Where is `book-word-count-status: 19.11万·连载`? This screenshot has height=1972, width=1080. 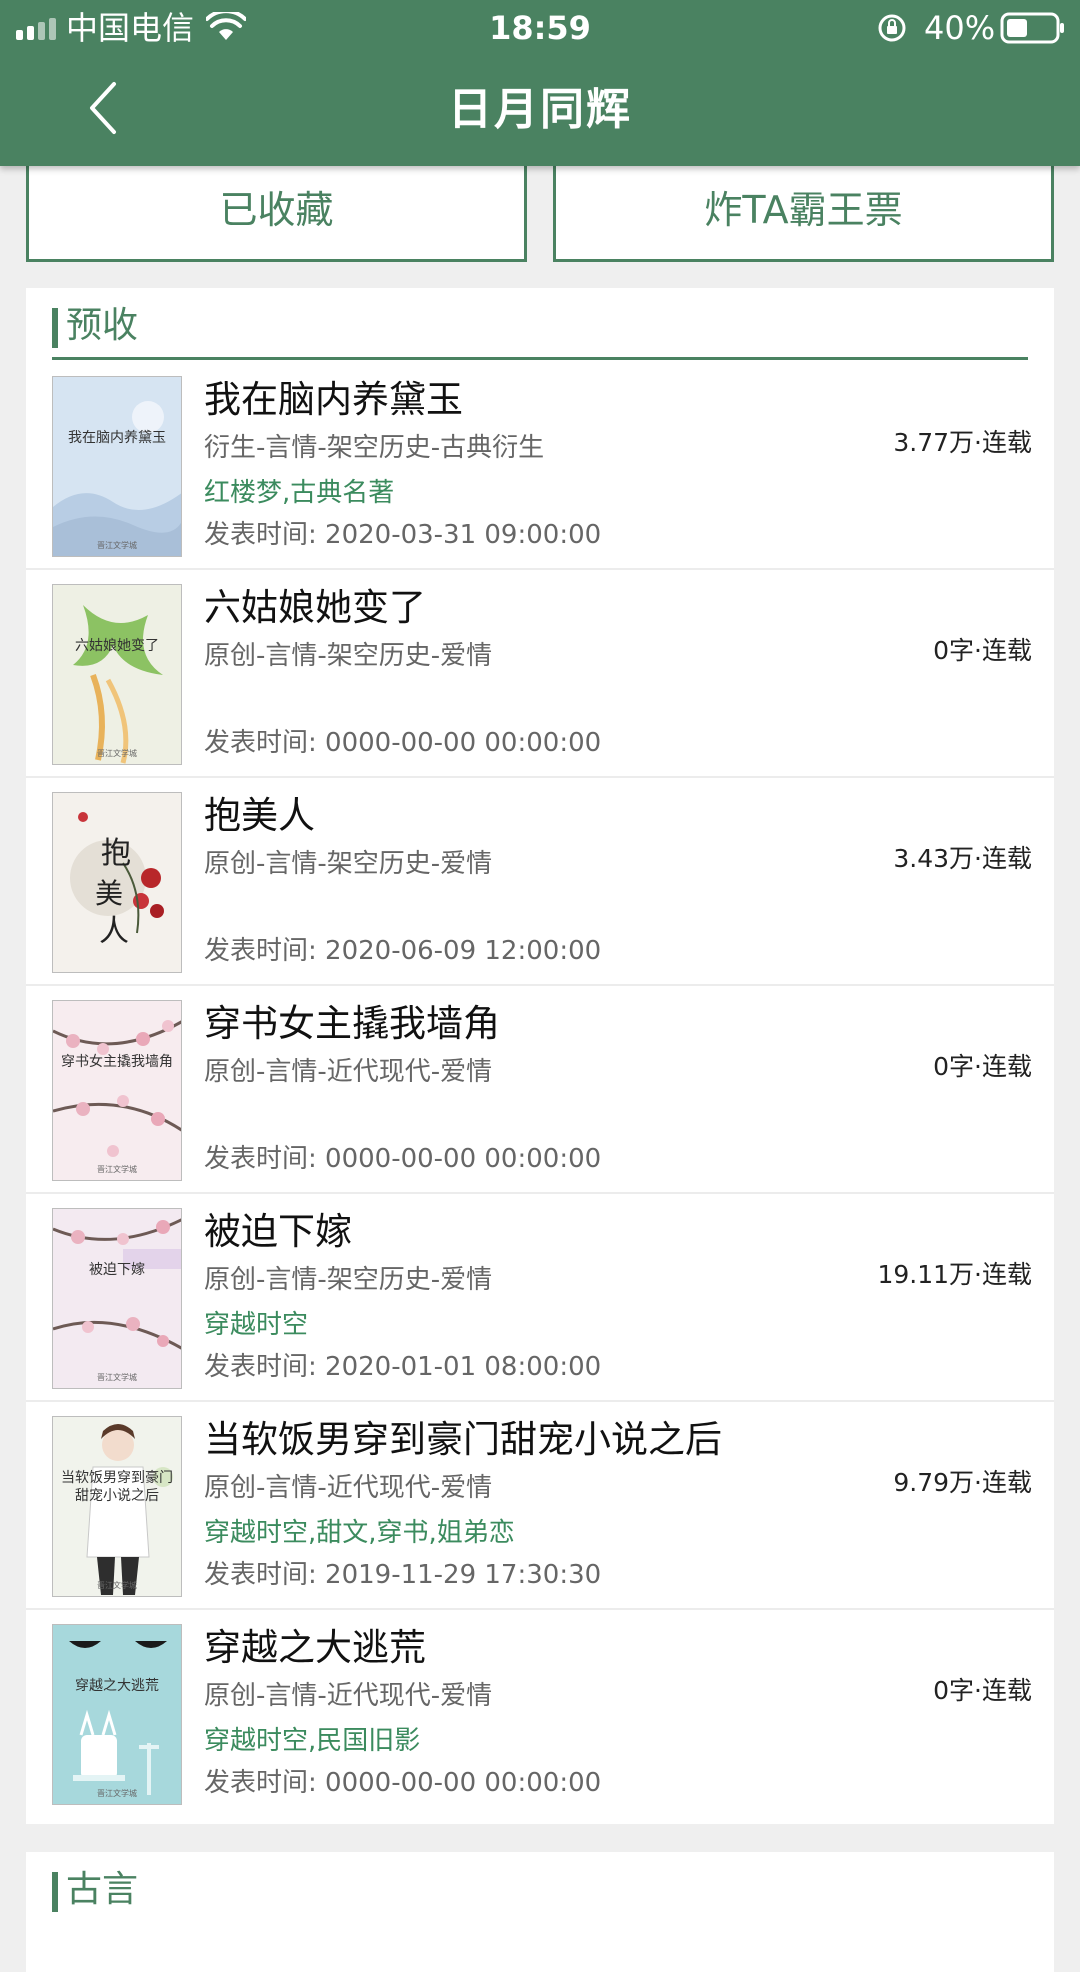
book-word-count-status: 19.11万·连载 is located at coordinates (954, 1274).